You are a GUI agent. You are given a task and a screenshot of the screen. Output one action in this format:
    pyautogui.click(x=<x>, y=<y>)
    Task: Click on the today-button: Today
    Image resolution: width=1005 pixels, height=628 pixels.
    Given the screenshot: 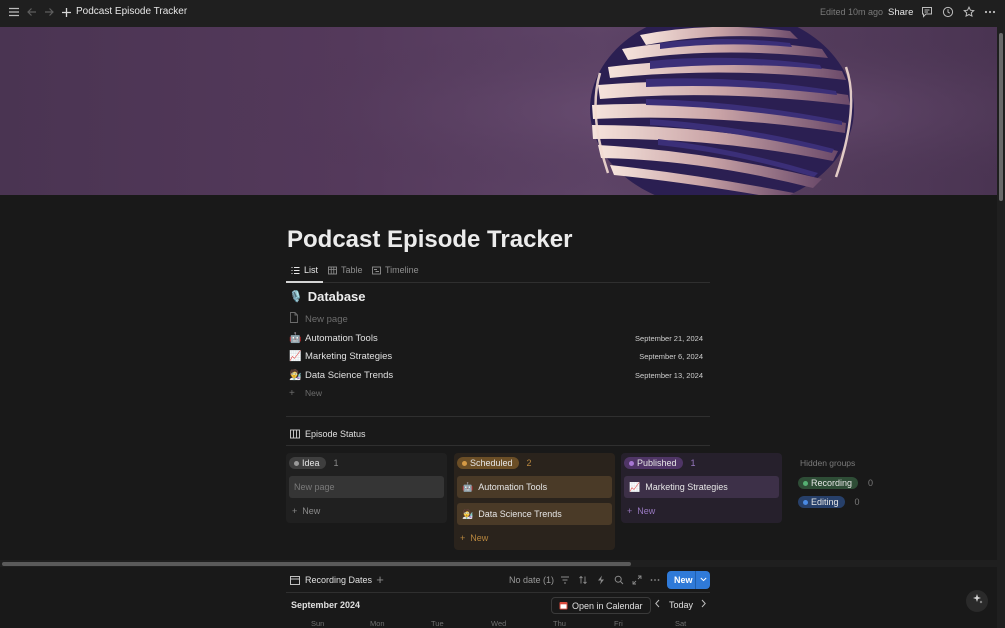 What is the action you would take?
    pyautogui.click(x=681, y=605)
    